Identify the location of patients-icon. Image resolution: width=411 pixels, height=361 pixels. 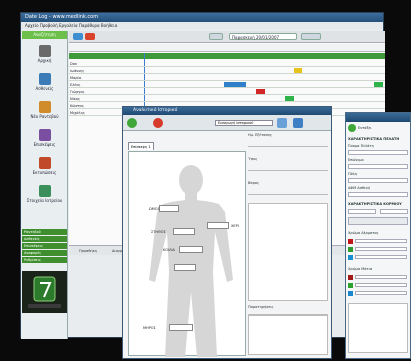
(44, 79).